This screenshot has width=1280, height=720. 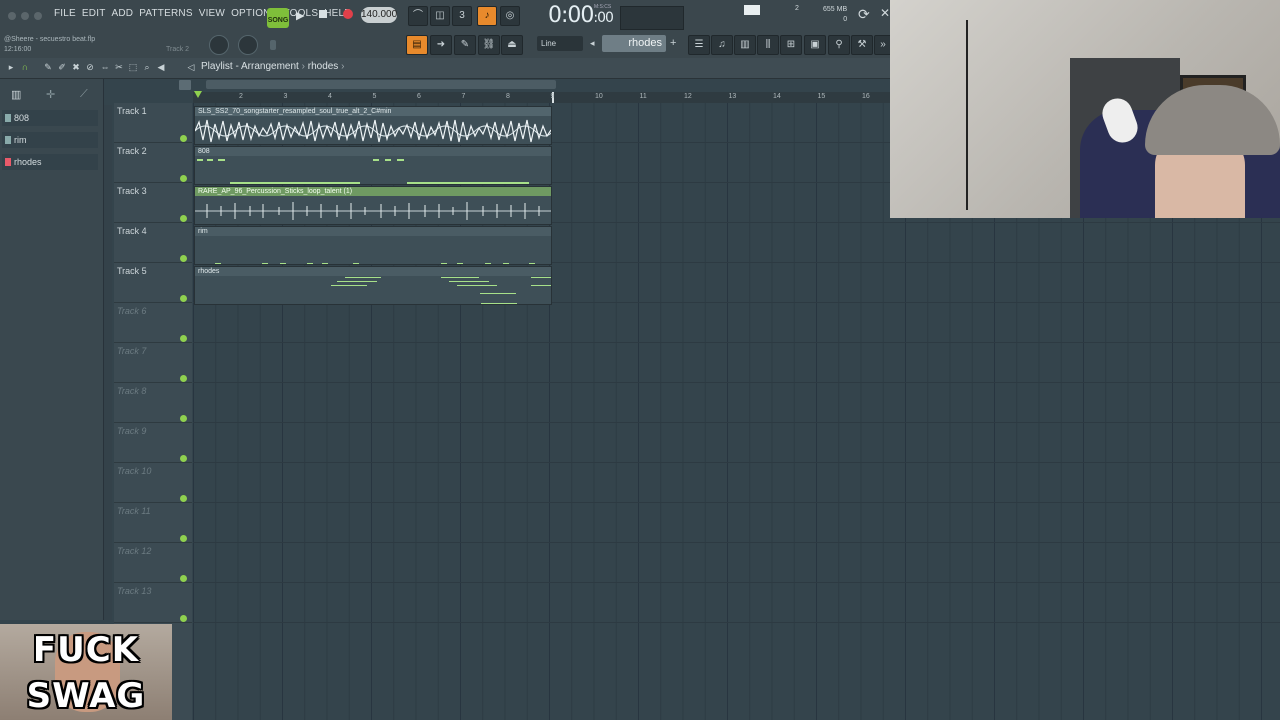 I want to click on track-label: Track 3, so click(x=132, y=191).